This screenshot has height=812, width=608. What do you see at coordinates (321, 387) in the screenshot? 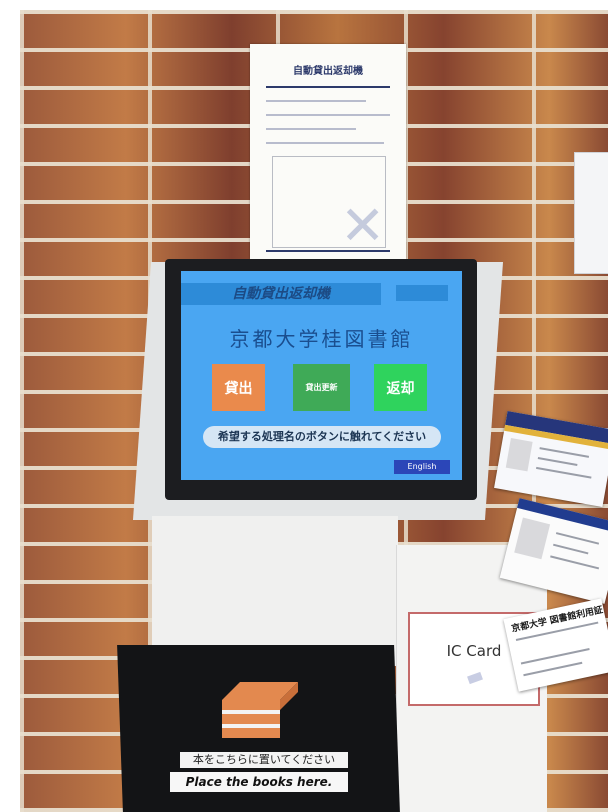
I see `renew-button: 貸出更新` at bounding box center [321, 387].